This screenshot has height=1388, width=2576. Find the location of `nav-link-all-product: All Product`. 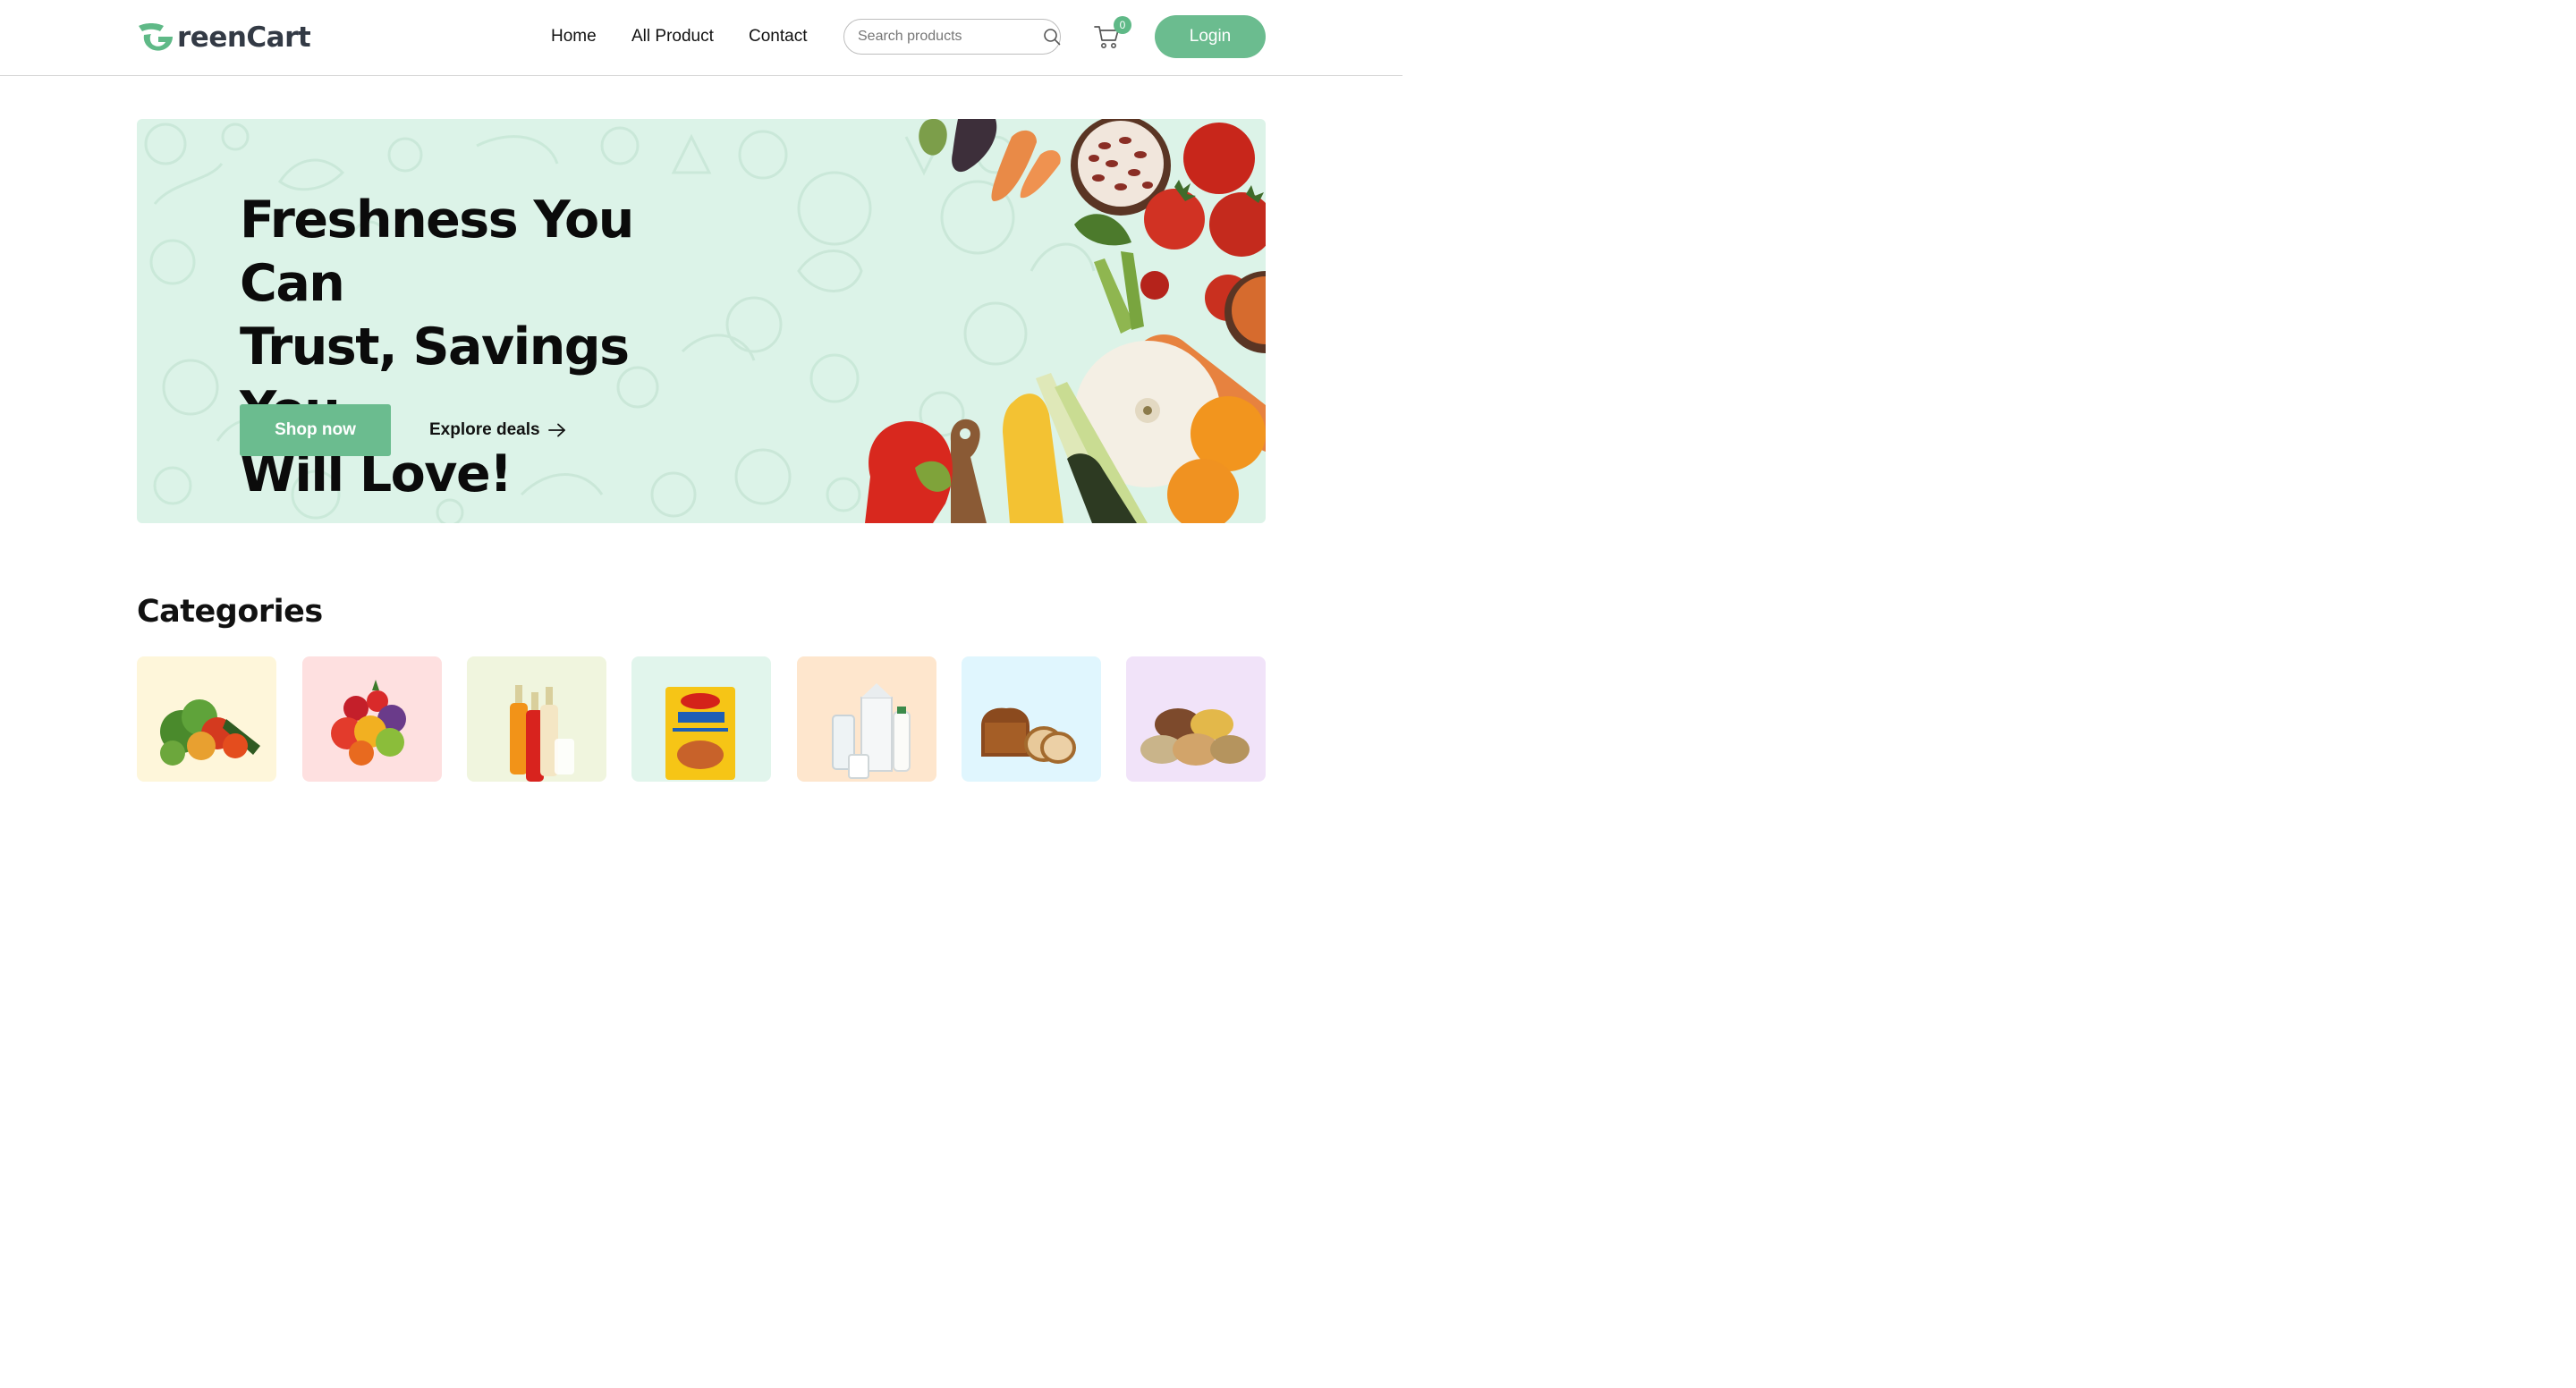

nav-link-all-product: All Product is located at coordinates (672, 37).